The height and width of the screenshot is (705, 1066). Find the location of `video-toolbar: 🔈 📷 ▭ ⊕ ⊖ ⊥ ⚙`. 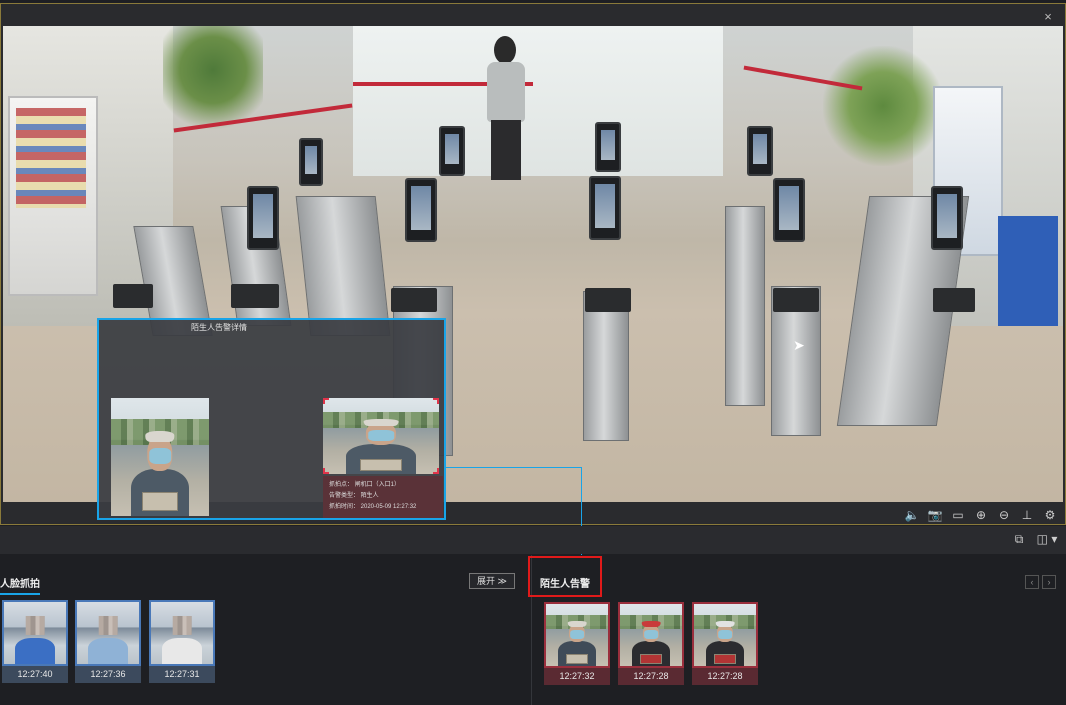

video-toolbar: 🔈 📷 ▭ ⊕ ⊖ ⊥ ⚙ is located at coordinates (981, 515).